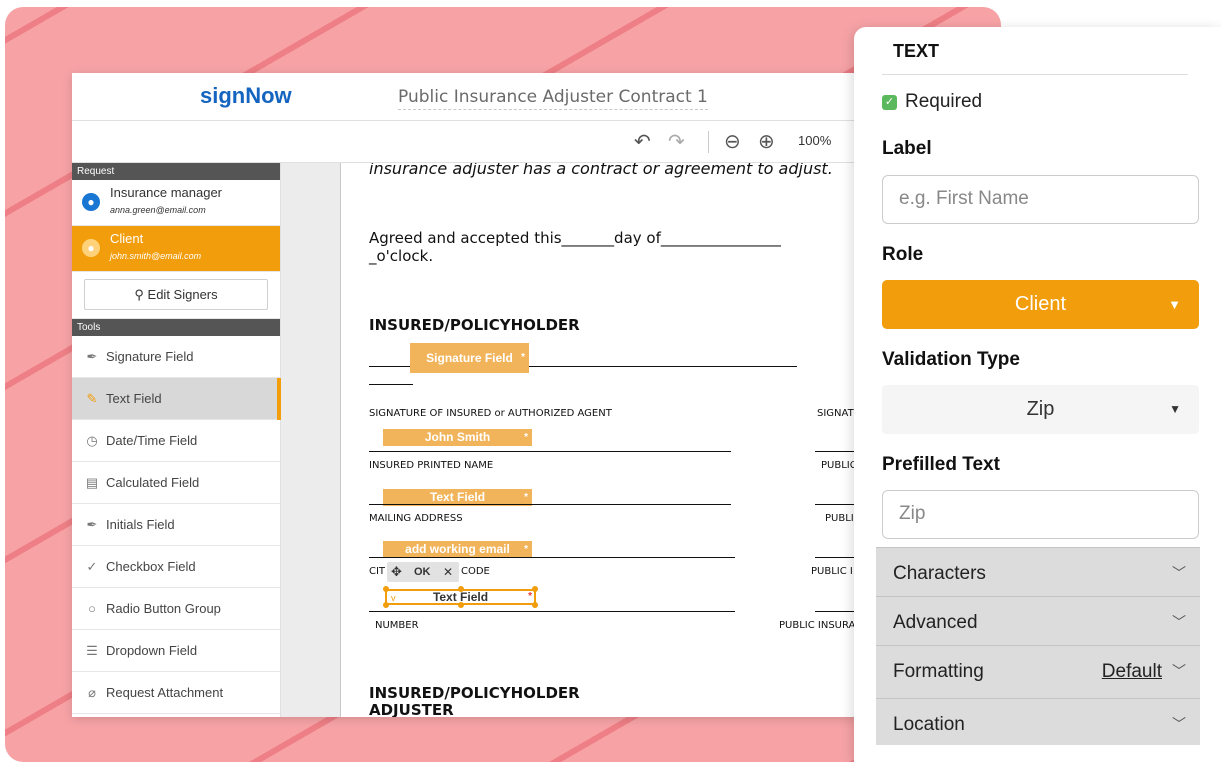 This screenshot has width=1222, height=762. What do you see at coordinates (140, 524) in the screenshot?
I see `tool-label: Initials Field` at bounding box center [140, 524].